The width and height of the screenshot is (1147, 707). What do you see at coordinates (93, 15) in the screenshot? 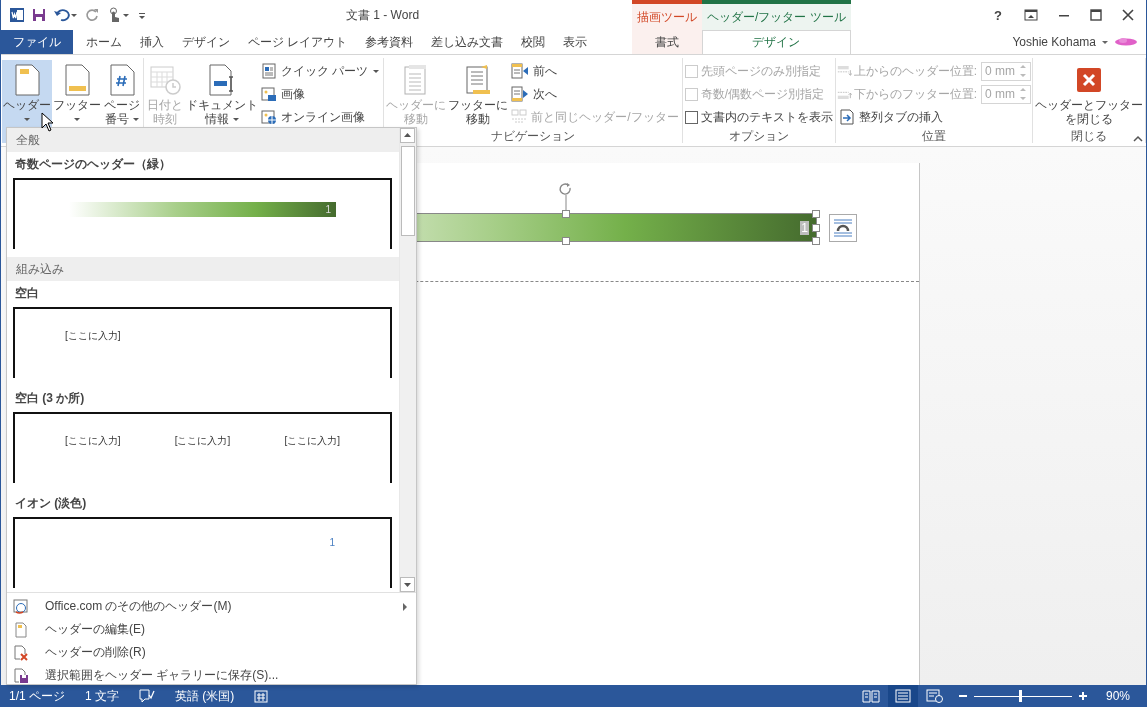
I see `redo-icon` at bounding box center [93, 15].